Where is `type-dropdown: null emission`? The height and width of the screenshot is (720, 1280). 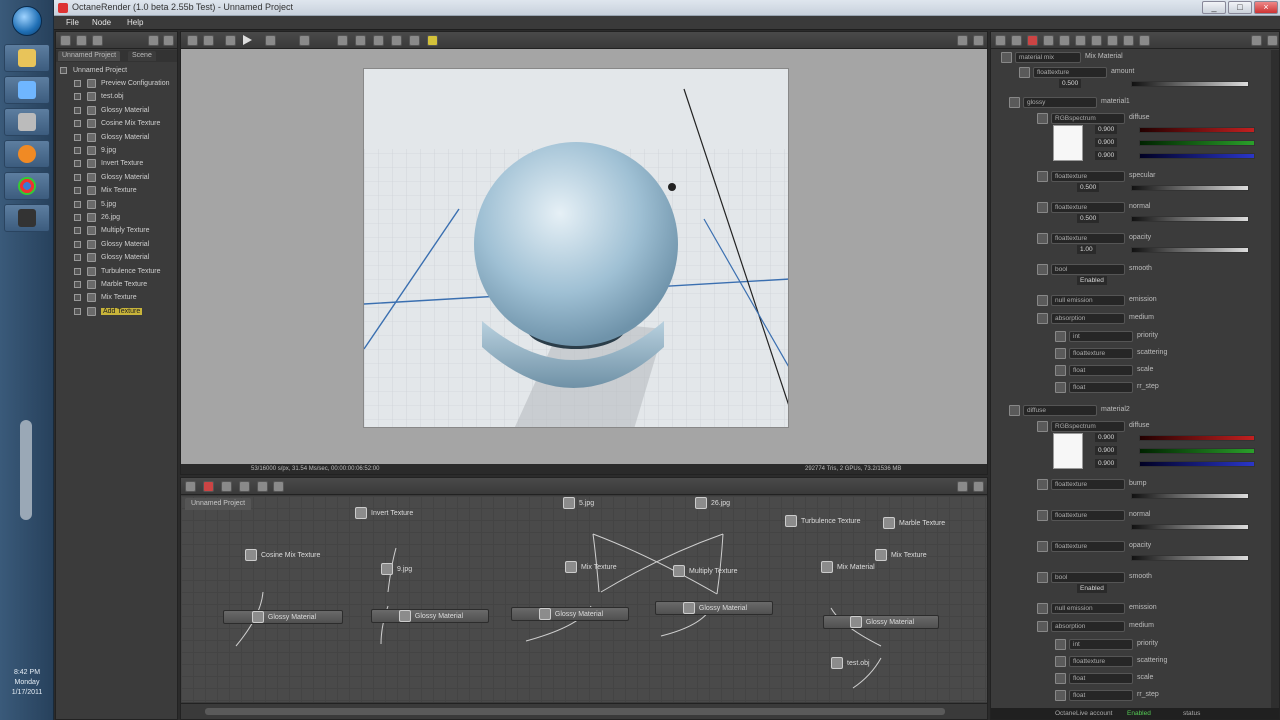 type-dropdown: null emission is located at coordinates (1088, 300).